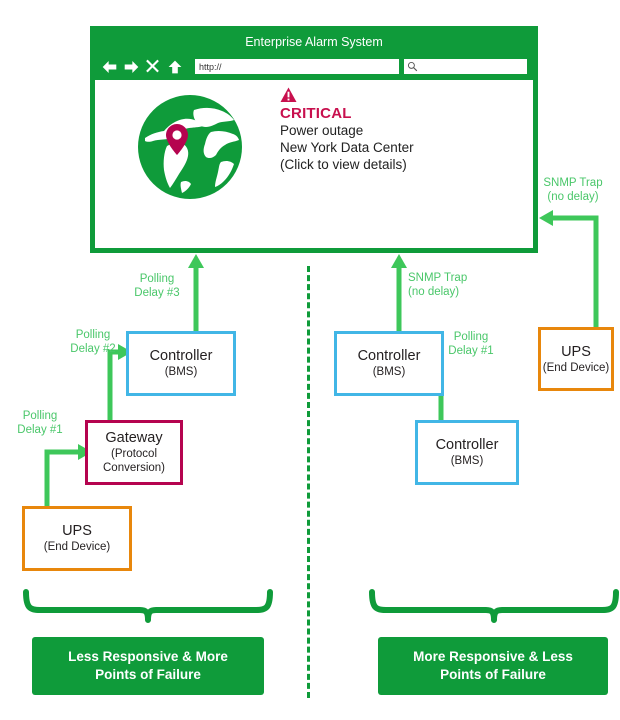 The height and width of the screenshot is (720, 620). What do you see at coordinates (471, 344) in the screenshot?
I see `flow-label-polling-delay-1-right: Polling Delay #1` at bounding box center [471, 344].